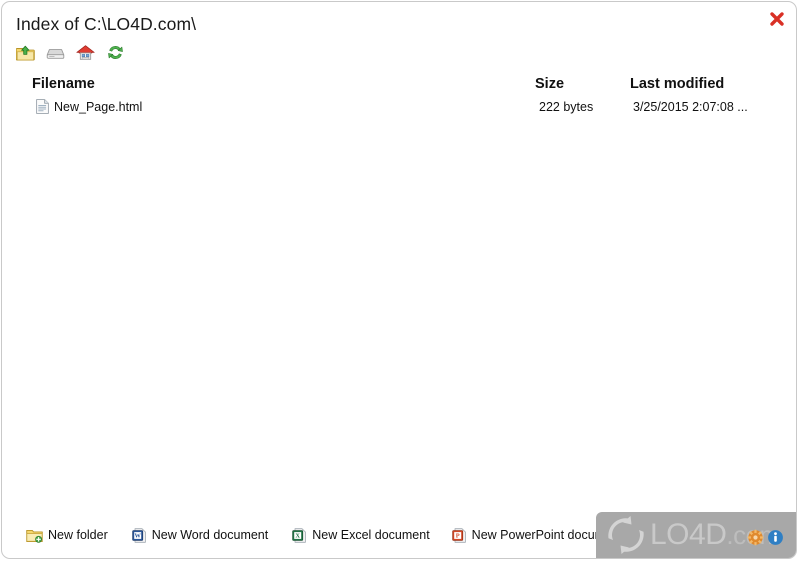 The width and height of the screenshot is (800, 562). I want to click on info-badge-icon, so click(775, 537).